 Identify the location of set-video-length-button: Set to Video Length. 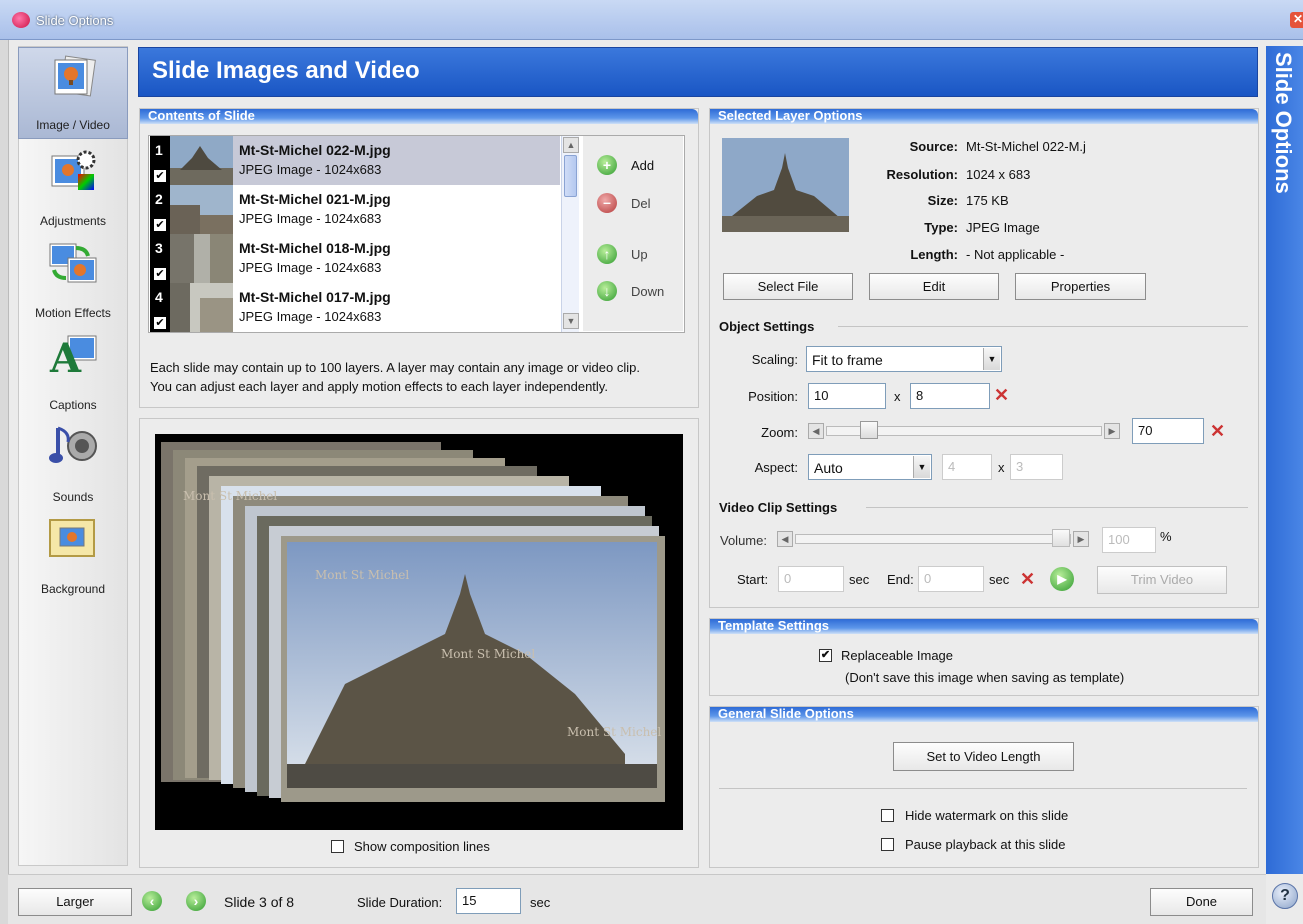
(983, 756).